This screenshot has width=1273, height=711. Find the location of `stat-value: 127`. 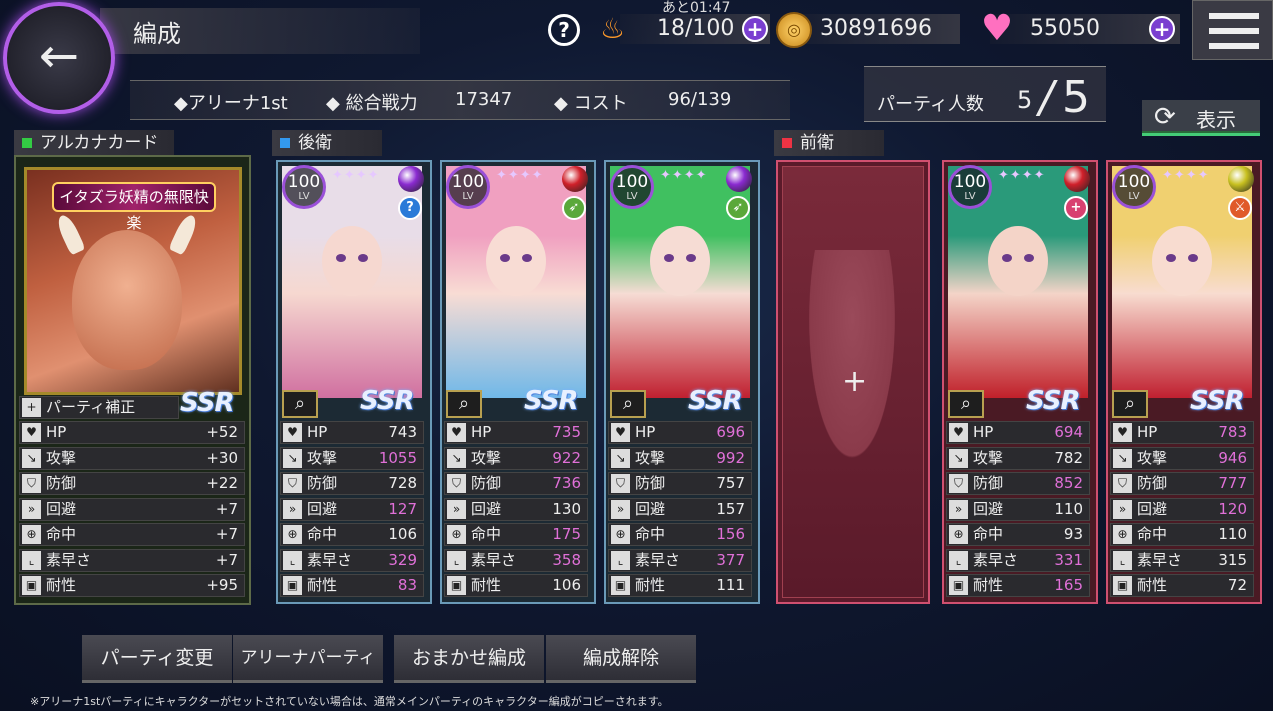

stat-value: 127 is located at coordinates (402, 508).